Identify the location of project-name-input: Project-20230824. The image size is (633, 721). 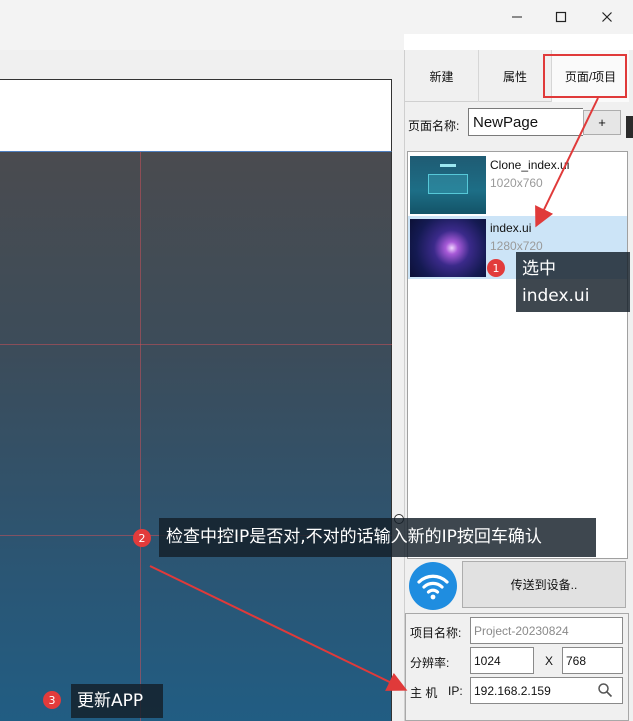
(546, 630).